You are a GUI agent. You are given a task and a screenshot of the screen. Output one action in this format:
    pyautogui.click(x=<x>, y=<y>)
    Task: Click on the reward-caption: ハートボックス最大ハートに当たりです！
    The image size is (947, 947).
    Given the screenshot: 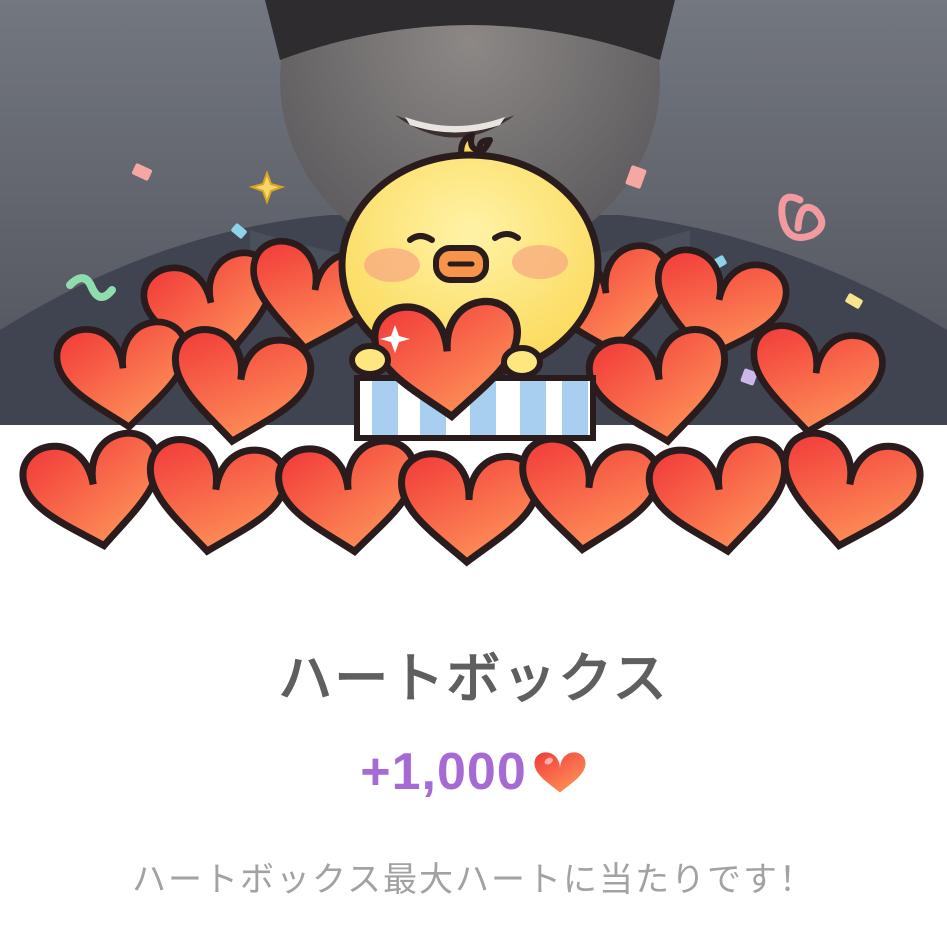 What is the action you would take?
    pyautogui.click(x=473, y=880)
    